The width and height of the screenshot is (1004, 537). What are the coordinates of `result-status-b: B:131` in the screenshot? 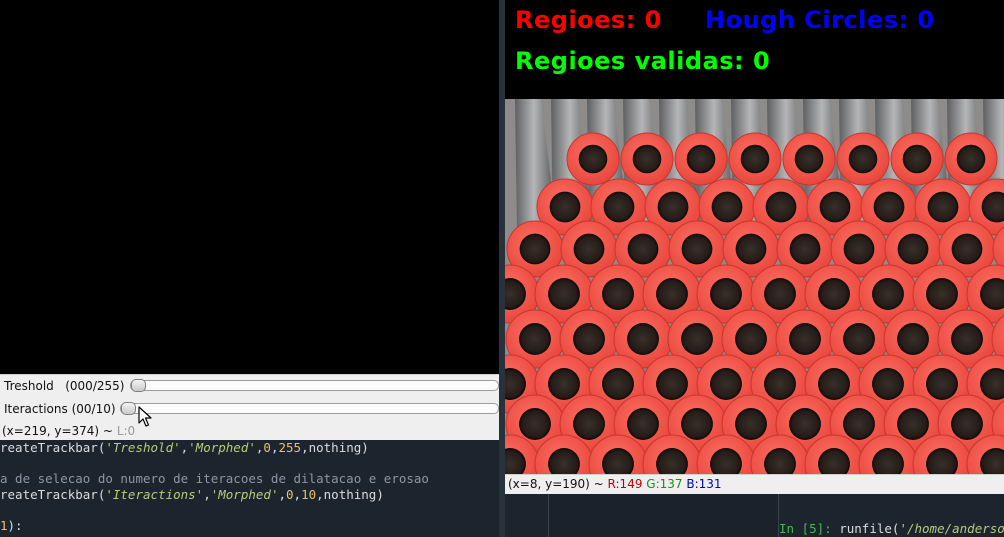 It's located at (704, 484).